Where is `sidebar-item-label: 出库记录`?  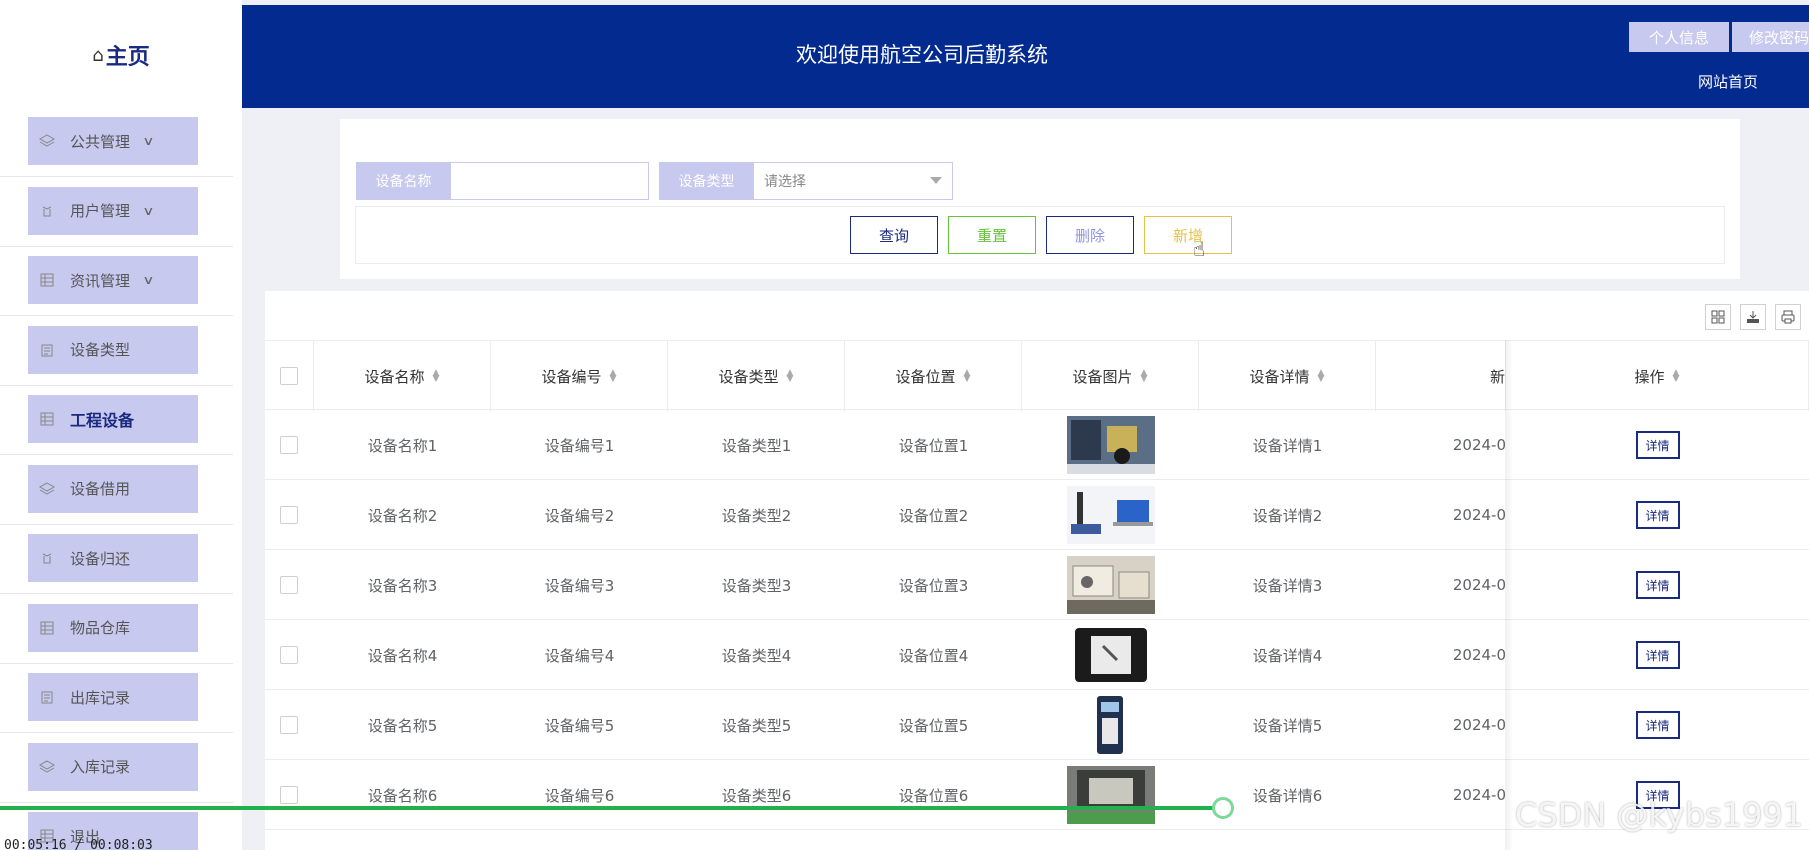 sidebar-item-label: 出库记录 is located at coordinates (100, 697).